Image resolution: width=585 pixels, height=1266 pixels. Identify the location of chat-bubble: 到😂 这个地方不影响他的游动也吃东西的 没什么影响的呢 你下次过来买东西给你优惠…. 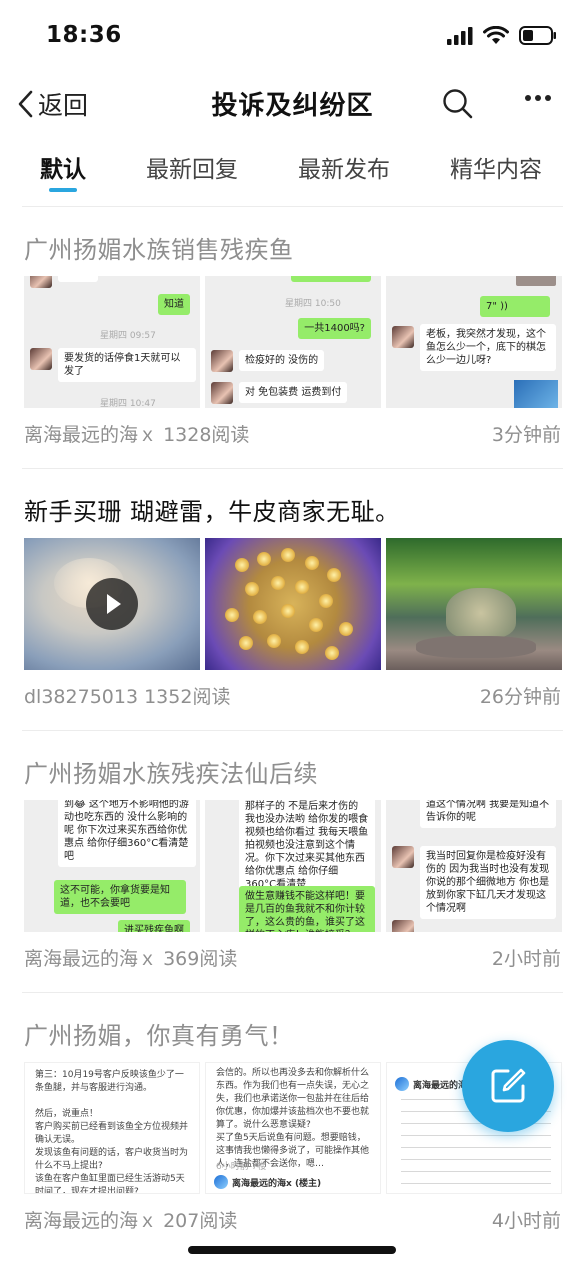
(127, 833).